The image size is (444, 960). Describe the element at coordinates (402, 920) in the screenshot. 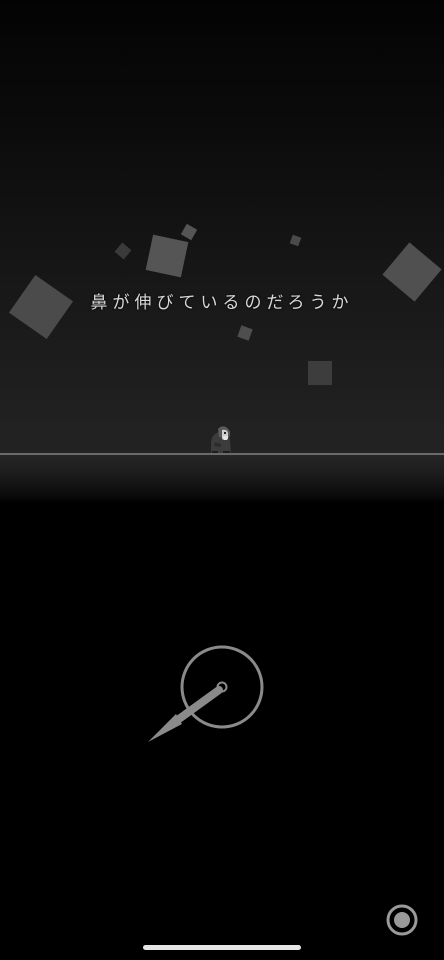

I see `record-icon` at that location.